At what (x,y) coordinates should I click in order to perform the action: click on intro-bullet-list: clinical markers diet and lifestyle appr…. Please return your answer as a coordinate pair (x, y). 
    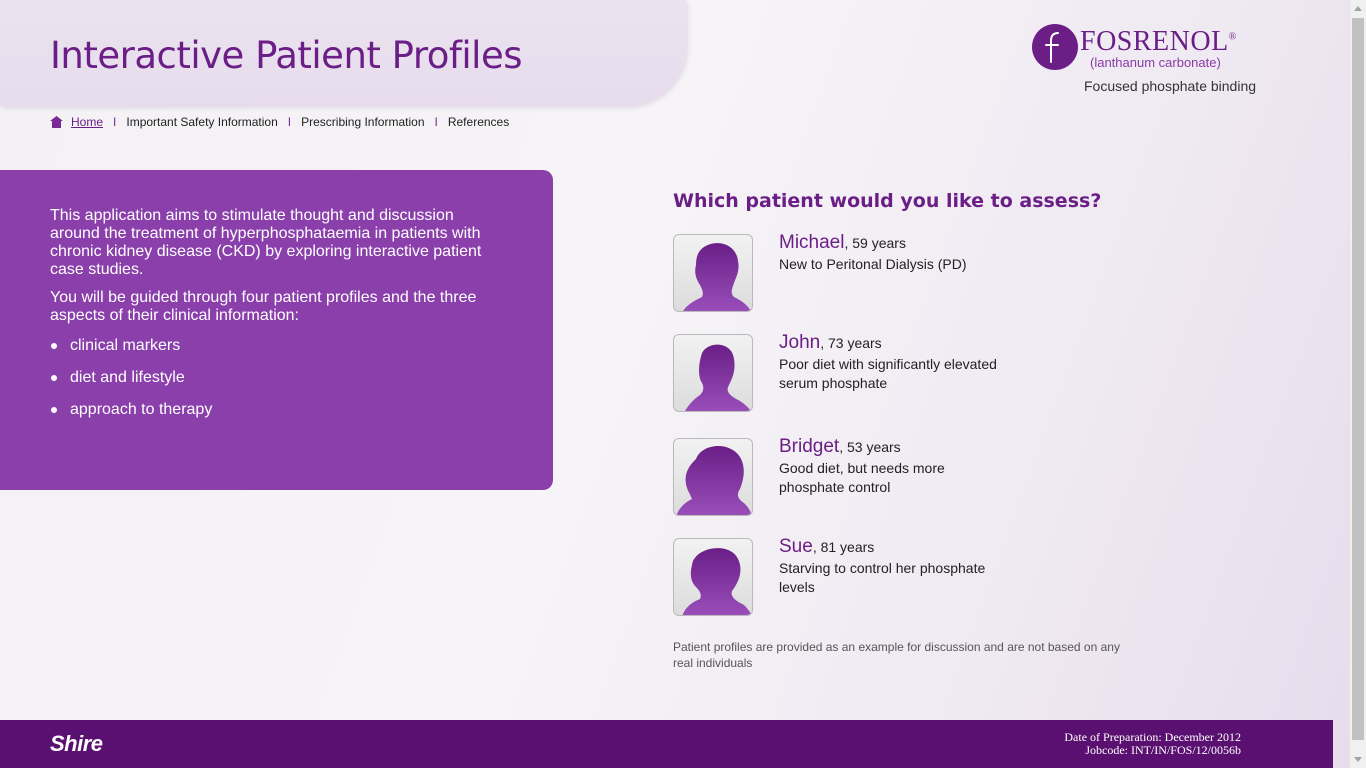
    Looking at the image, I should click on (276, 378).